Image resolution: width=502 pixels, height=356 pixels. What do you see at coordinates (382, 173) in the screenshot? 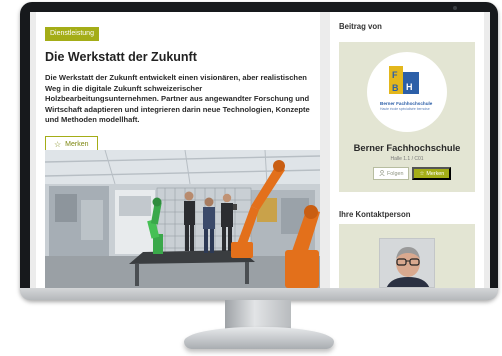
I see `person-icon` at bounding box center [382, 173].